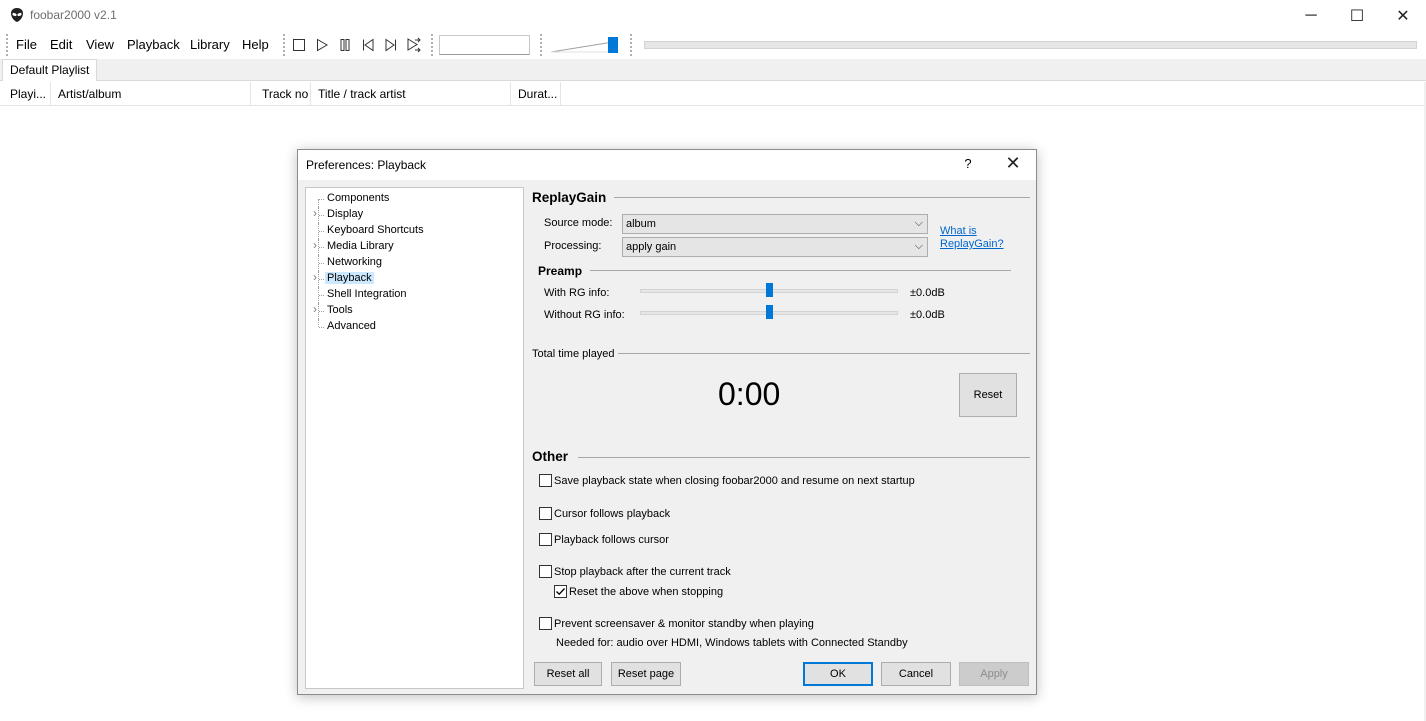  What do you see at coordinates (972, 231) in the screenshot?
I see `link-line-1: What is` at bounding box center [972, 231].